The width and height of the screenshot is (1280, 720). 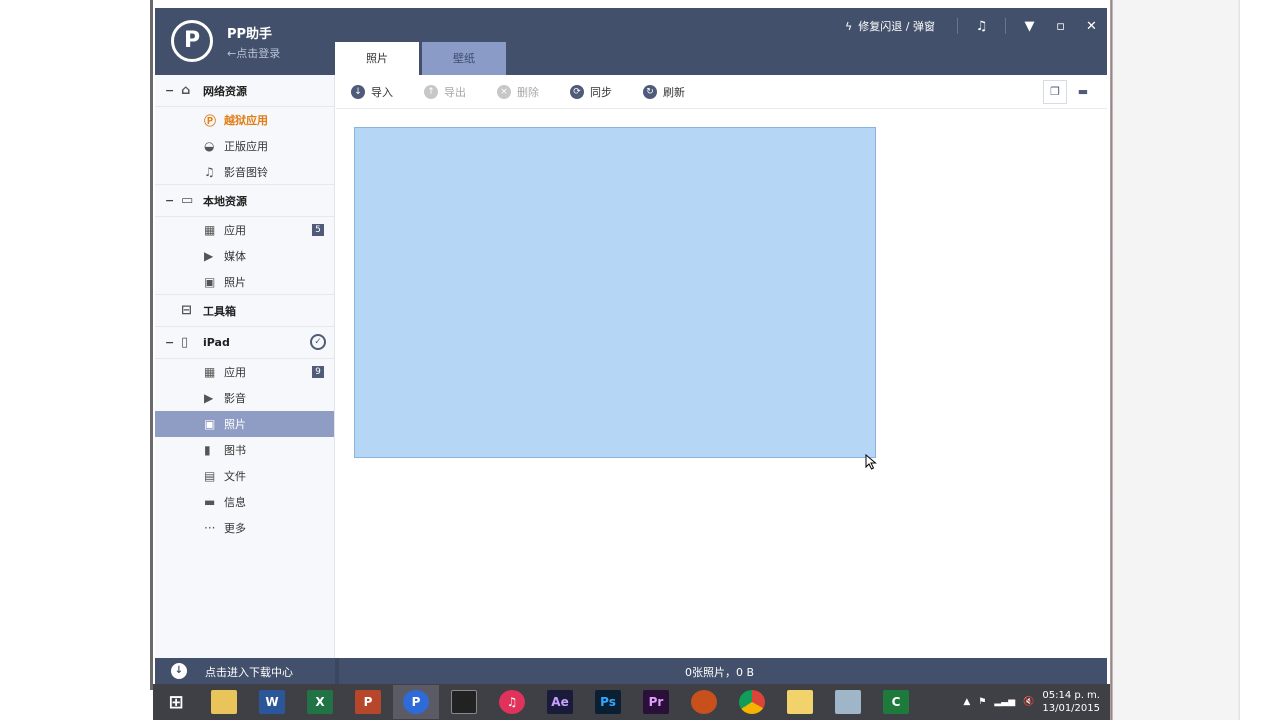 What do you see at coordinates (1069, 92) in the screenshot?
I see `view-toggle: ❐ ▬` at bounding box center [1069, 92].